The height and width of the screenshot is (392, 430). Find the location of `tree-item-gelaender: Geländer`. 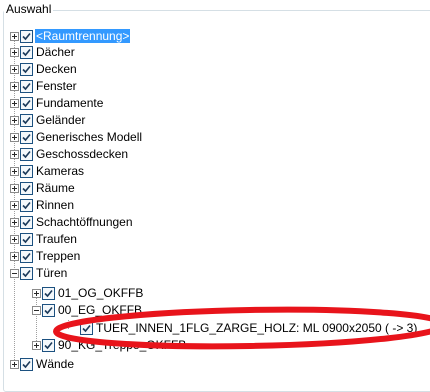

tree-item-gelaender: Geländer is located at coordinates (48, 120).